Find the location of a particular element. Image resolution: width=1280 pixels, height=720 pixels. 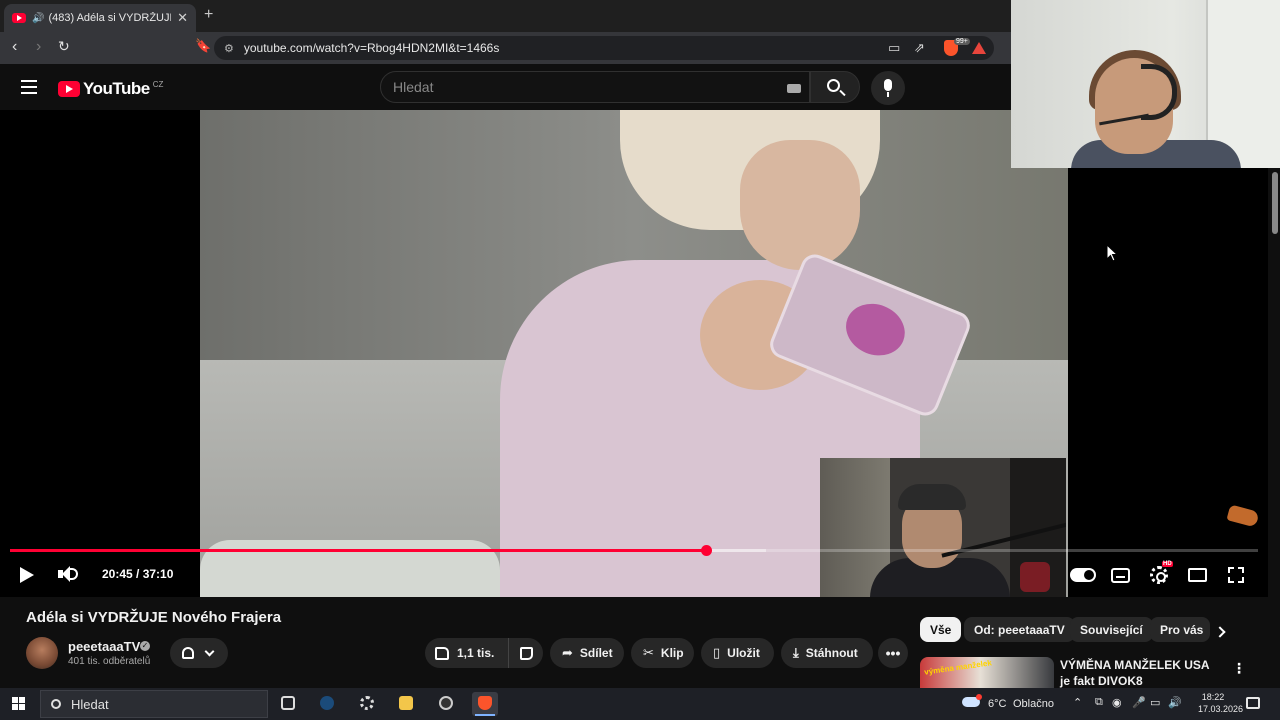

chevron-right-icon is located at coordinates (1220, 632).